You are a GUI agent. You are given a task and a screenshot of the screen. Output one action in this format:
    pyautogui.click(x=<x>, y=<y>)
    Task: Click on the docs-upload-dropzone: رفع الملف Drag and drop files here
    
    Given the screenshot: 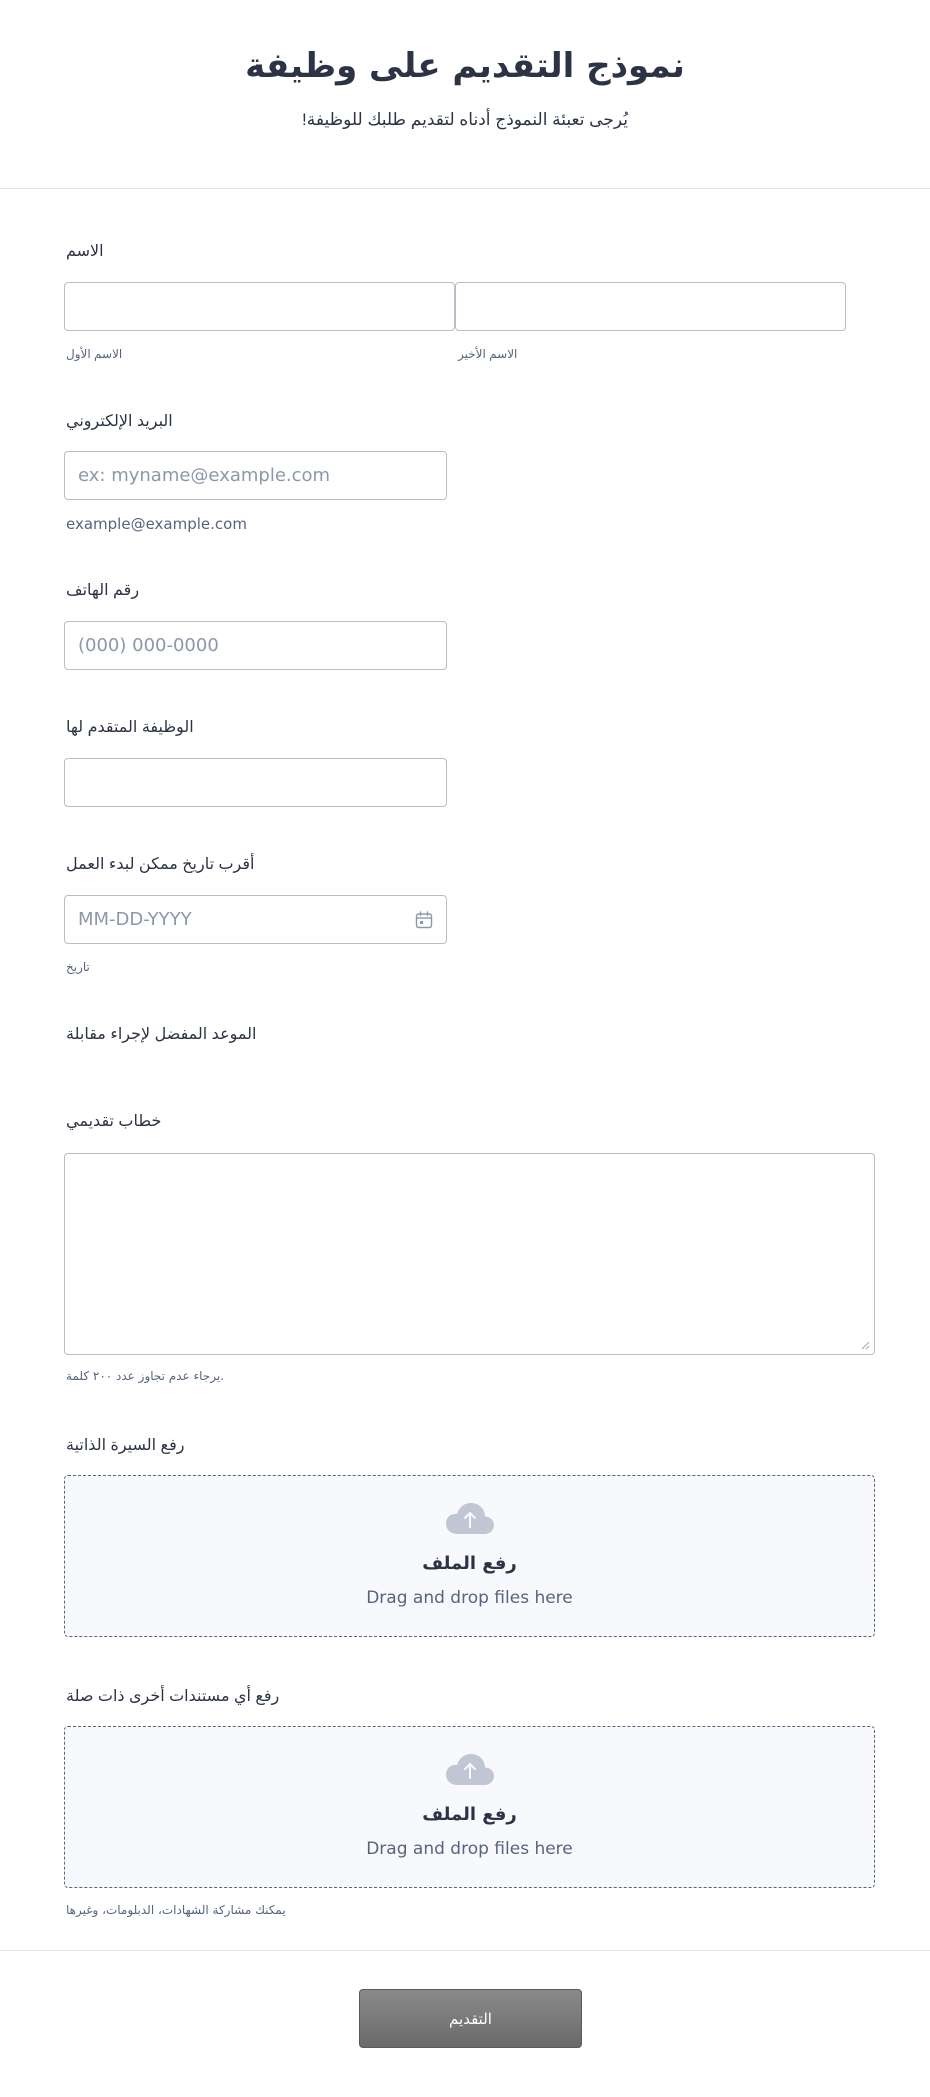 What is the action you would take?
    pyautogui.click(x=469, y=1807)
    